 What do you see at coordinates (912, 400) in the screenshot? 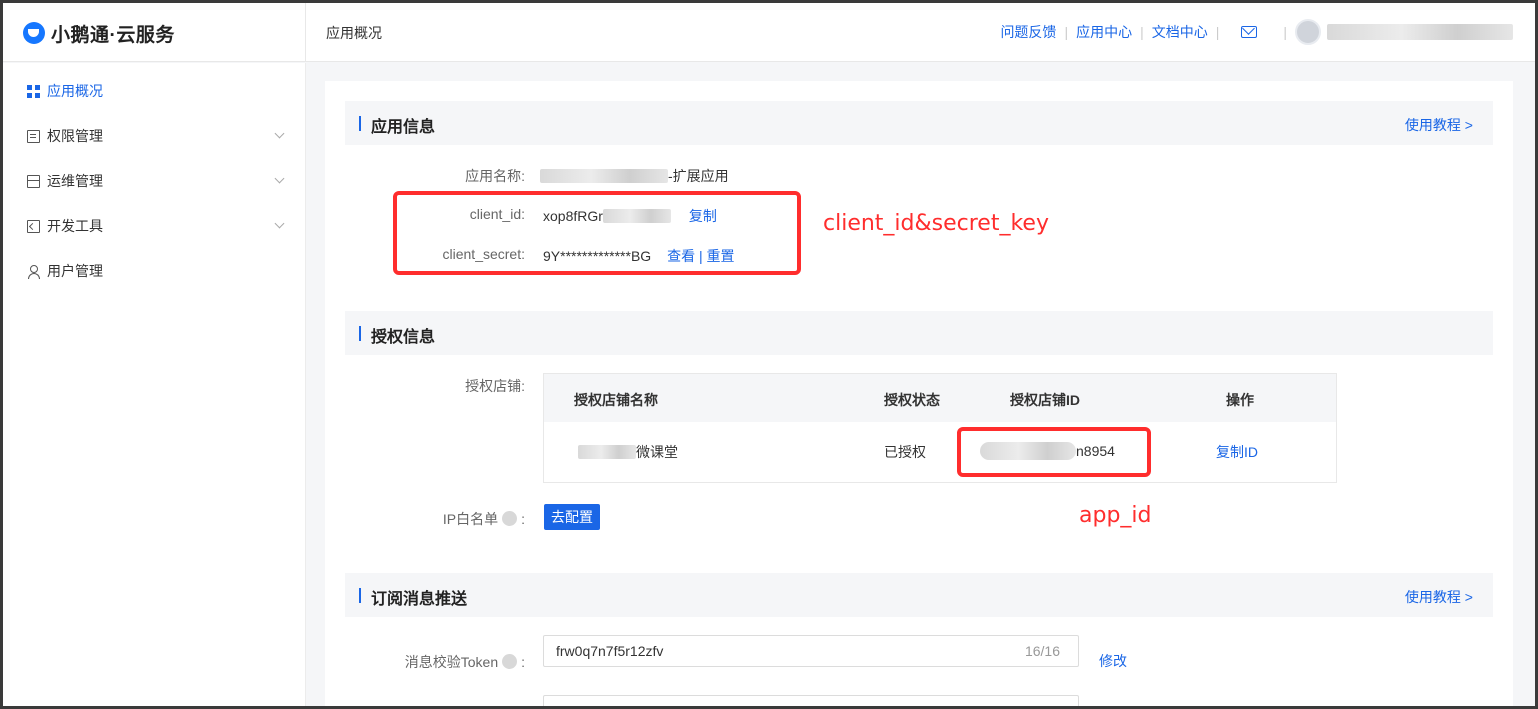
I see `column-header: 授权状态` at bounding box center [912, 400].